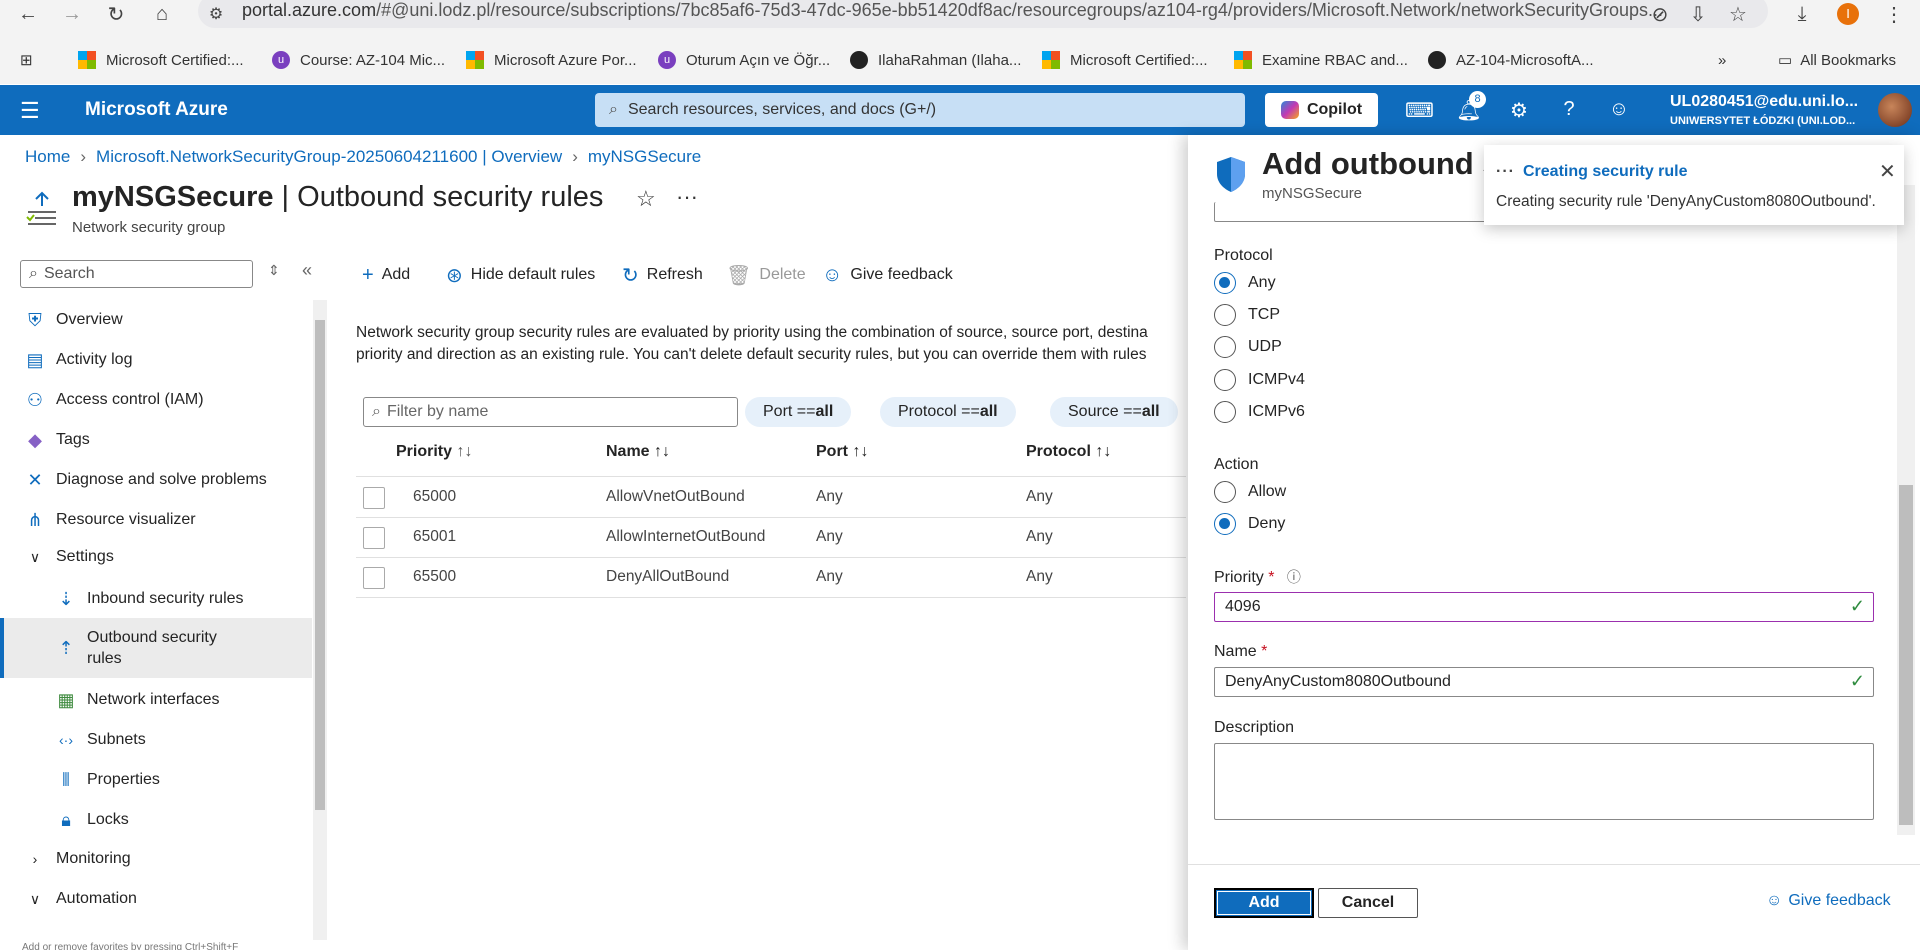 The width and height of the screenshot is (1920, 950). What do you see at coordinates (156, 599) in the screenshot?
I see `sidebar-item-inbound-rules: ⇣ Inbound security rules` at bounding box center [156, 599].